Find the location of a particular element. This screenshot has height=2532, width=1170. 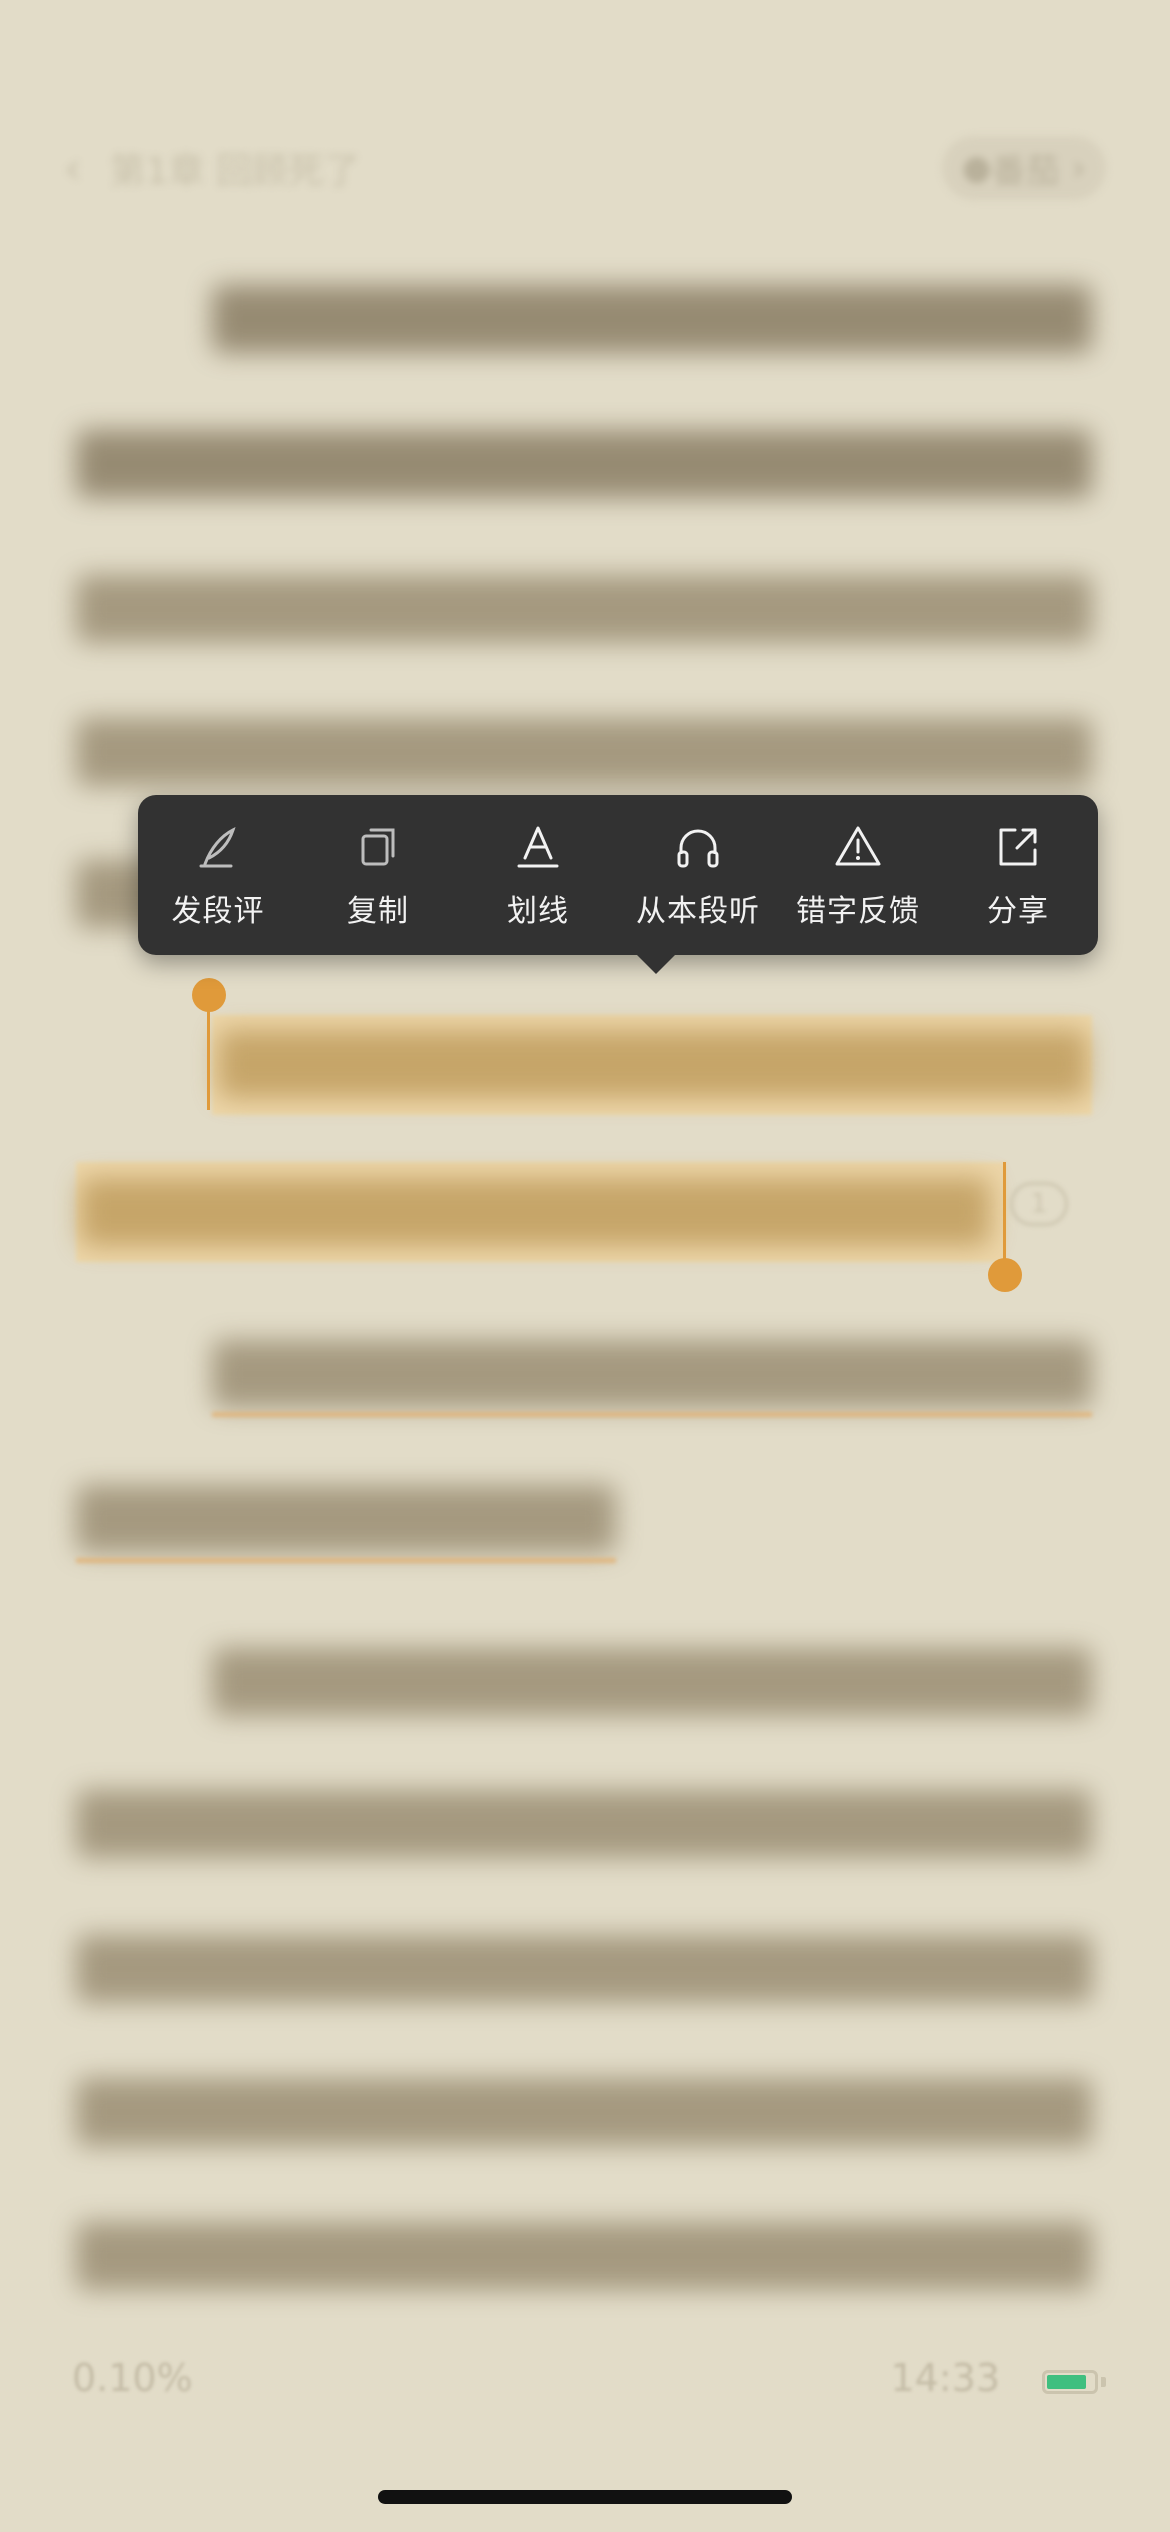

selection-end-handle is located at coordinates (1005, 1275).